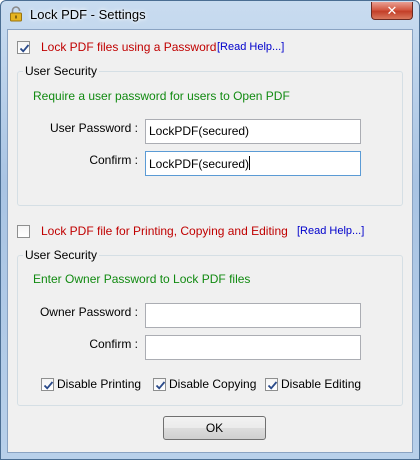 The height and width of the screenshot is (460, 420). What do you see at coordinates (321, 384) in the screenshot?
I see `disable-editing-label: Disable Editing` at bounding box center [321, 384].